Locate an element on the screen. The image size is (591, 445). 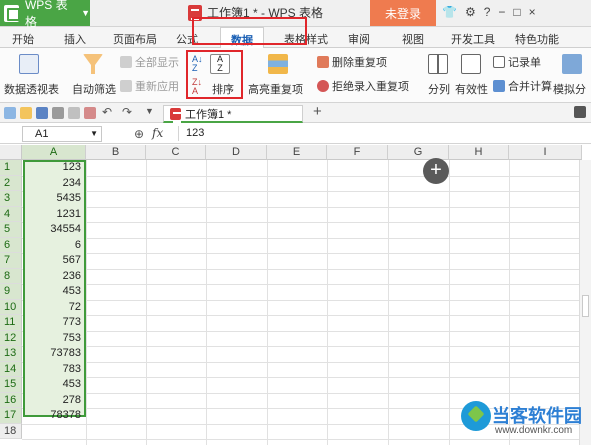
login-button: 未登录 is located at coordinates (403, 13).